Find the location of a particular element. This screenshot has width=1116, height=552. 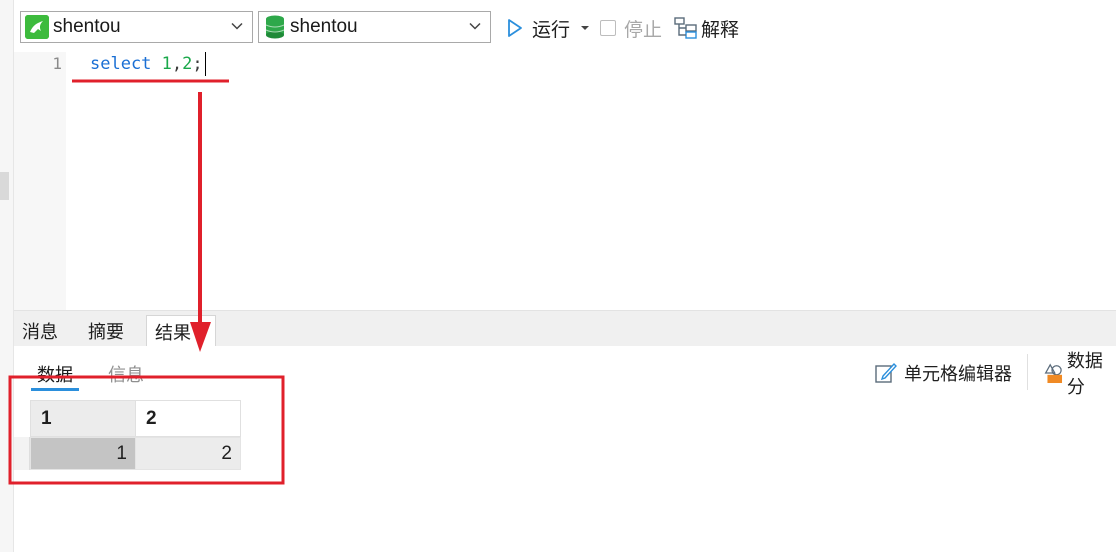

cell-editor-button: 单元格编辑器 is located at coordinates (943, 373).